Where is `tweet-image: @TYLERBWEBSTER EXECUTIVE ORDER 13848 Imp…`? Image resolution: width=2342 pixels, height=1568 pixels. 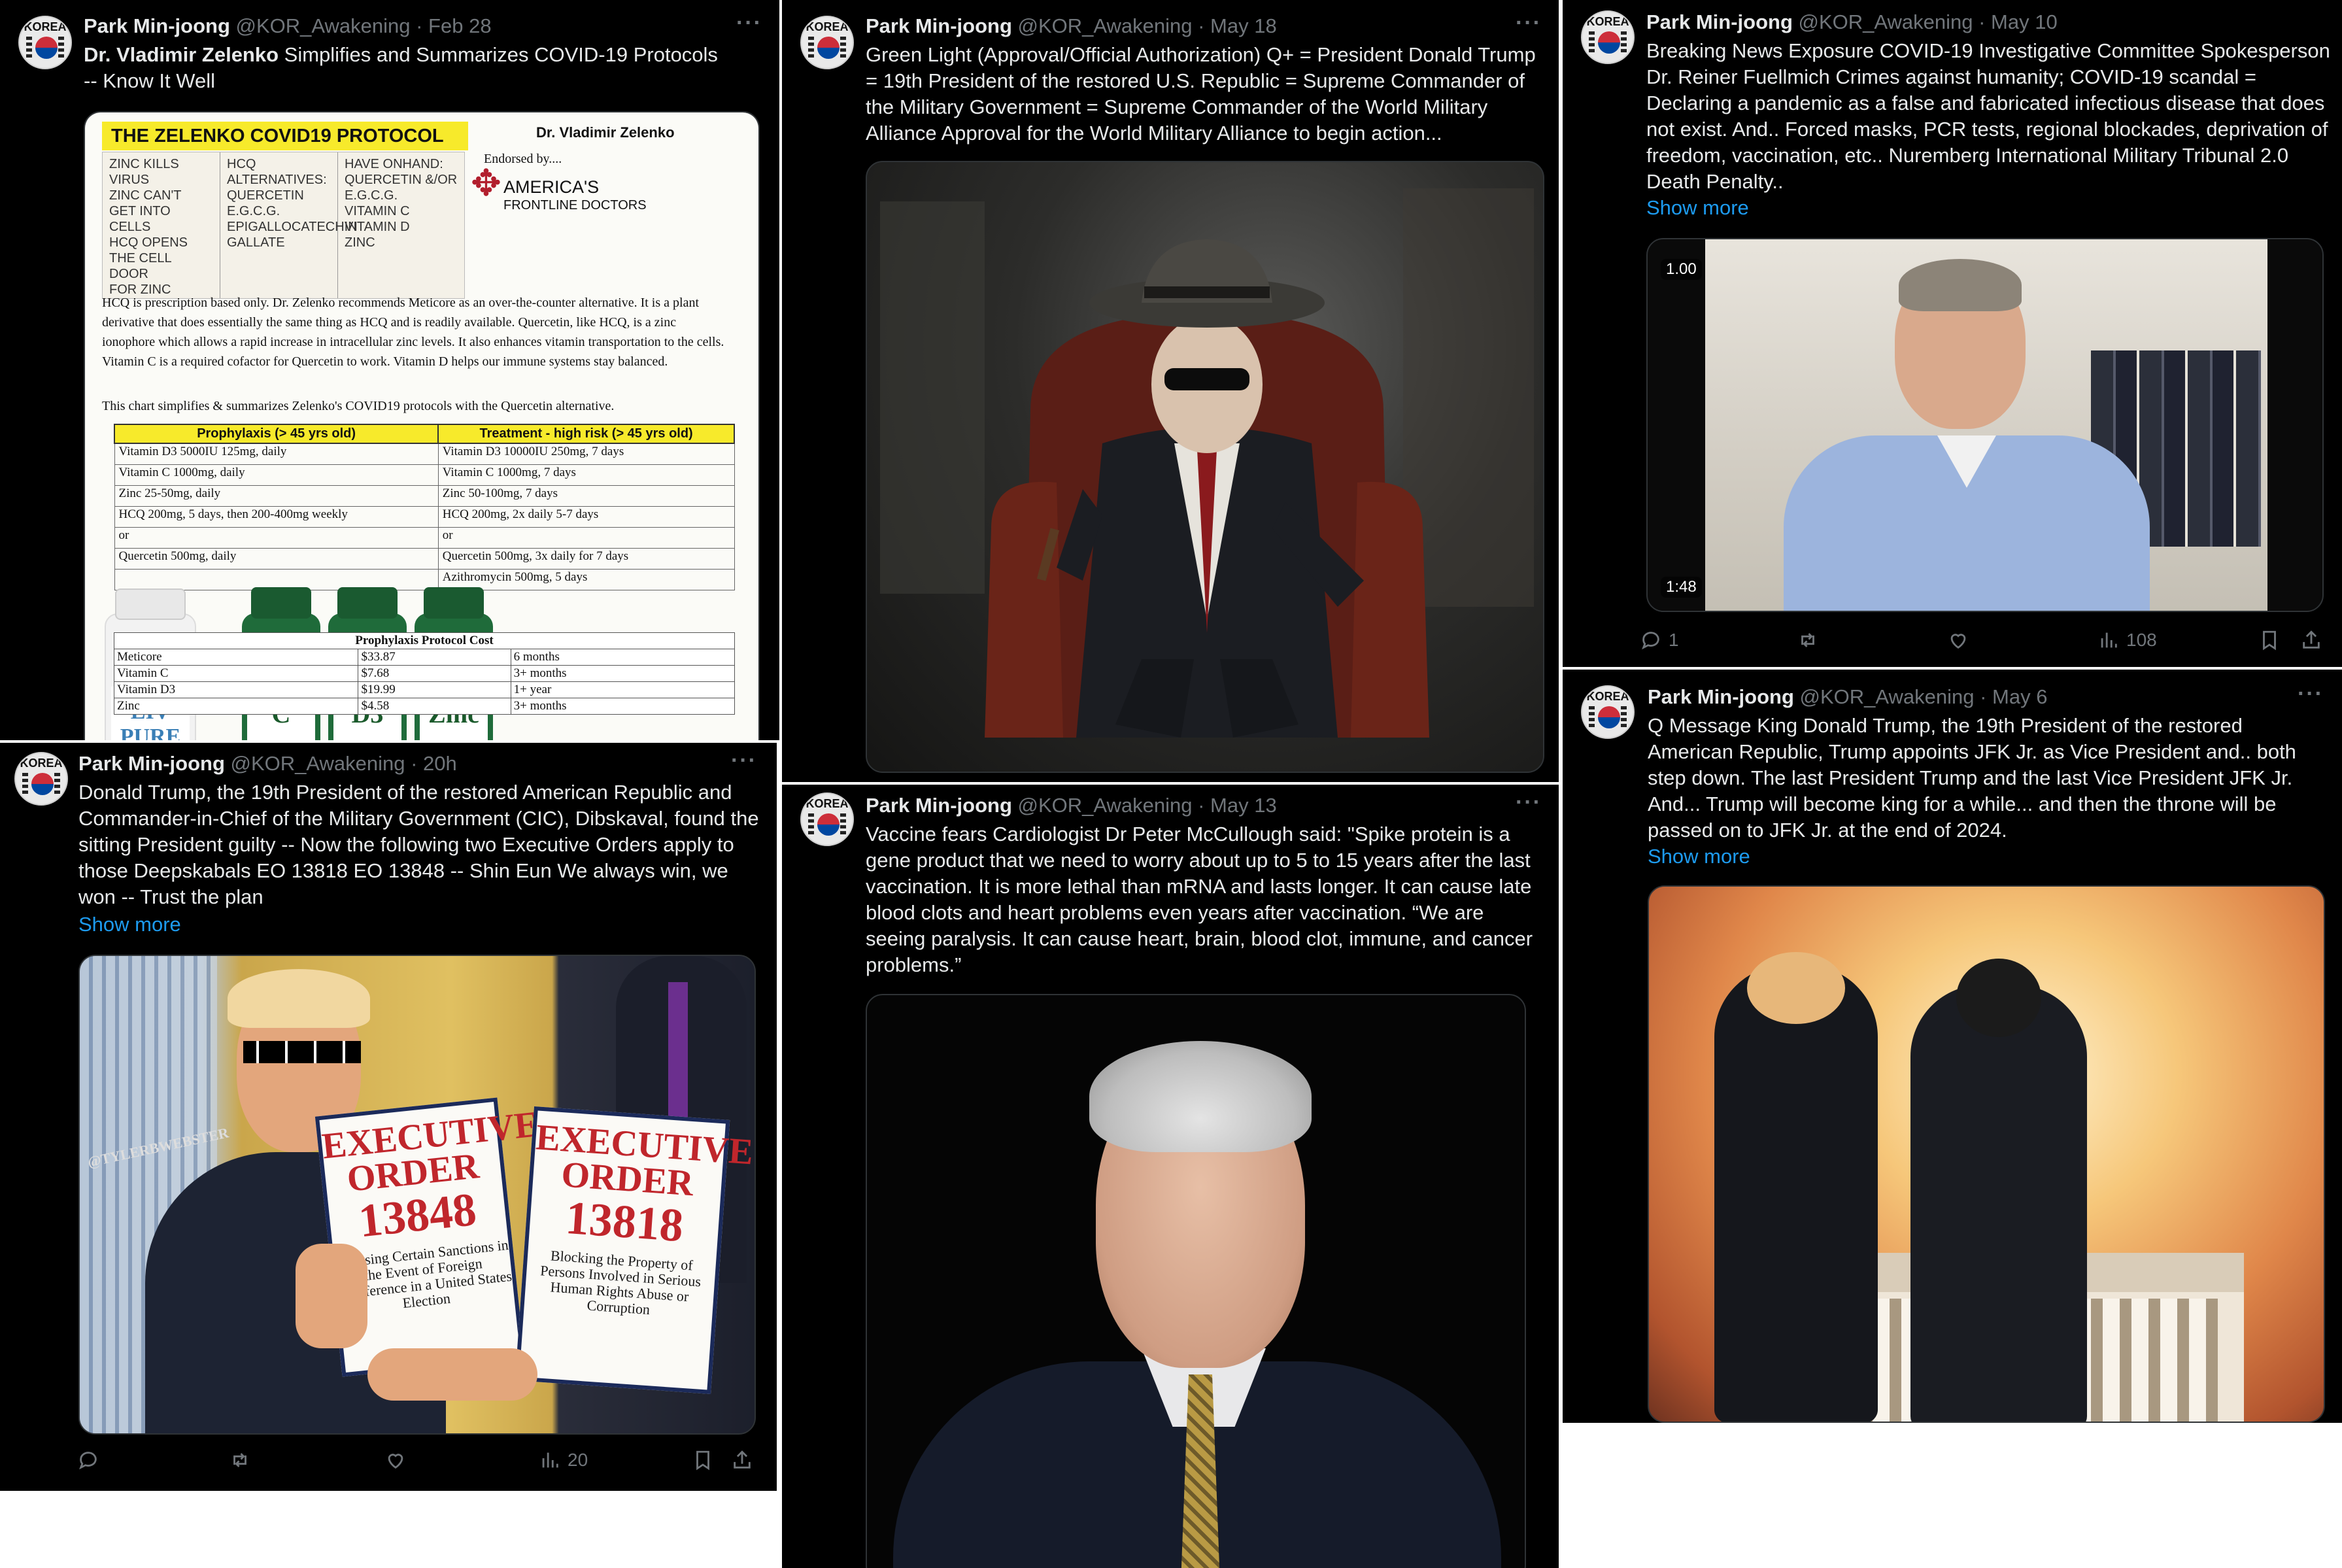 tweet-image: @TYLERBWEBSTER EXECUTIVE ORDER 13848 Imp… is located at coordinates (417, 1195).